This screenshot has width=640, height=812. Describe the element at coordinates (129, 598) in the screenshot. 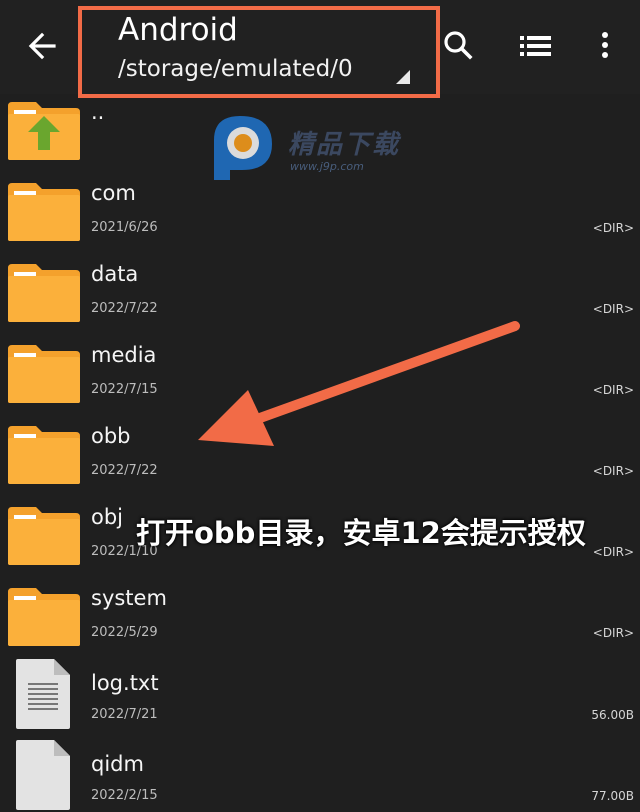

I see `file-name: system` at that location.